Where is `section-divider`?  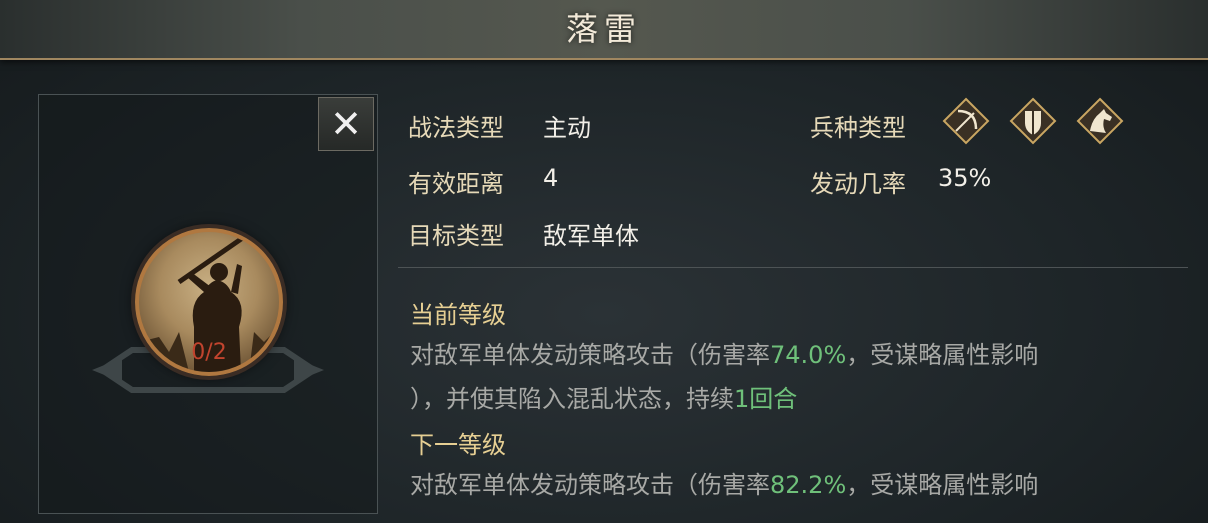
section-divider is located at coordinates (793, 267).